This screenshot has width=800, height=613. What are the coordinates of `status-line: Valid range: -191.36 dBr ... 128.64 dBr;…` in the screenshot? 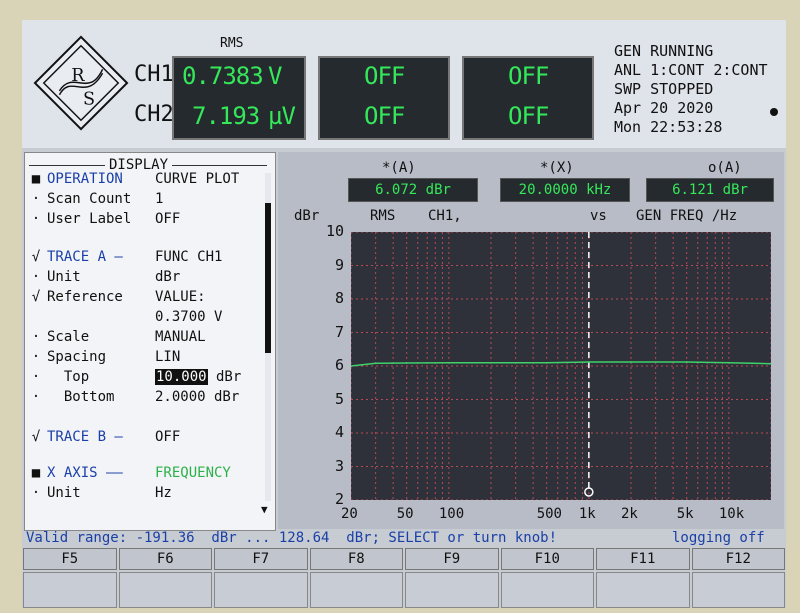 It's located at (406, 538).